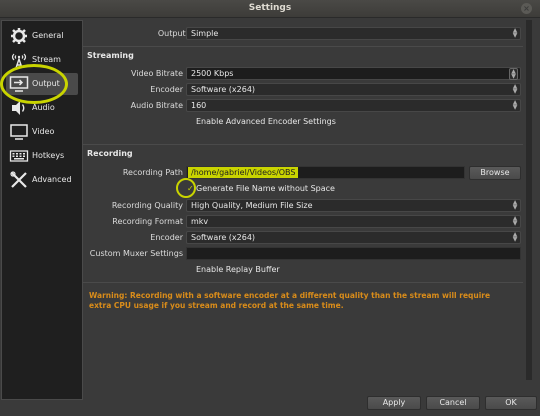 This screenshot has height=416, width=540. I want to click on streaming-encoder-select: Software (x264) ▲ ▼, so click(353, 89).